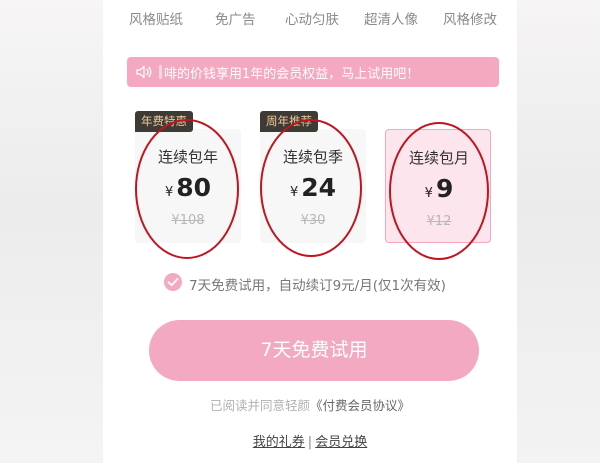  I want to click on plan-price: ¥24, so click(313, 187).